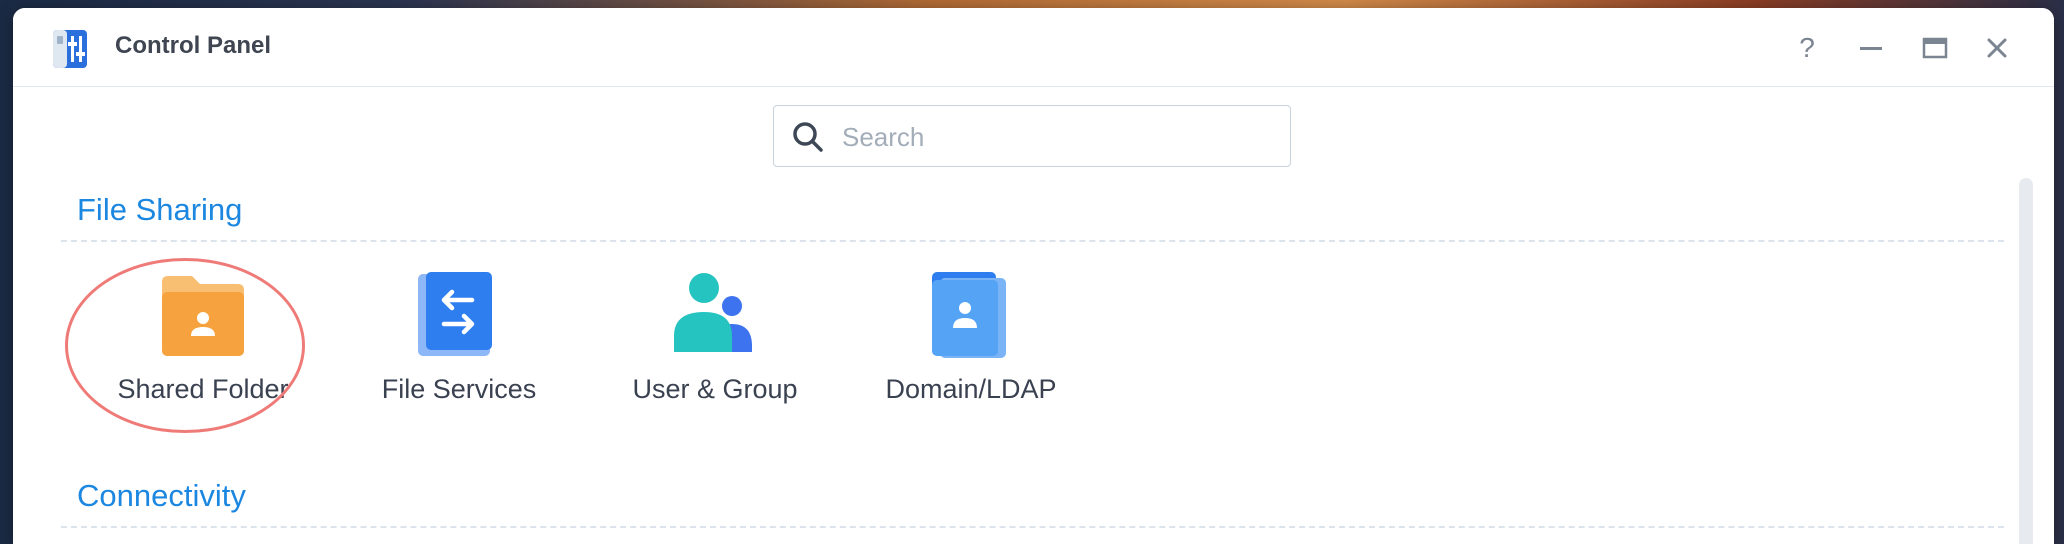 This screenshot has width=2064, height=544. Describe the element at coordinates (70, 49) in the screenshot. I see `control-panel-icon` at that location.